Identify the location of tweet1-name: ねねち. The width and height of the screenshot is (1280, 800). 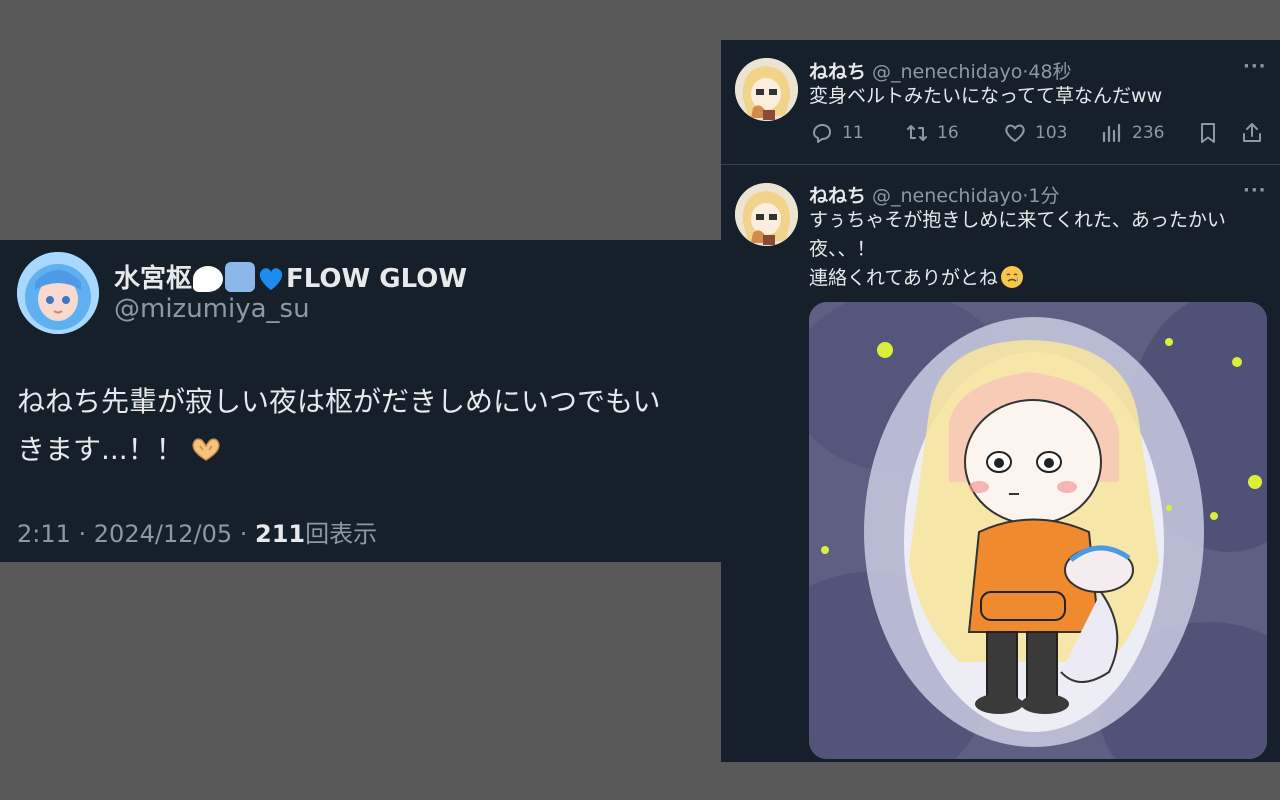
(837, 72).